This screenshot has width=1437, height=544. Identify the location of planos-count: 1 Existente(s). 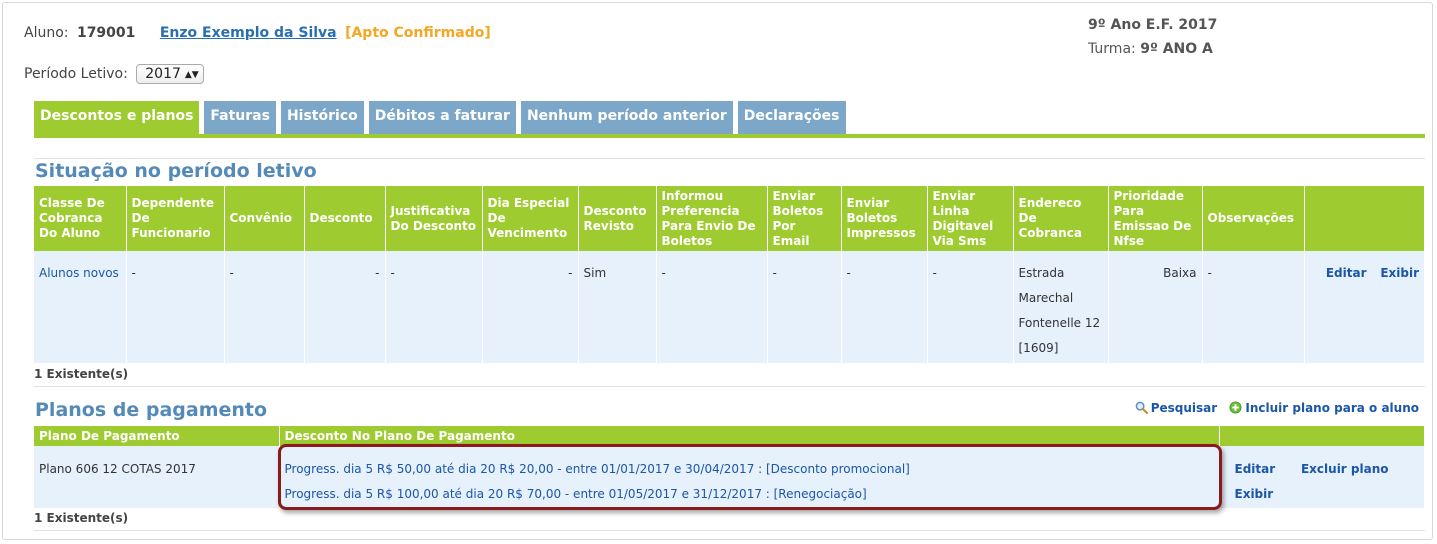
(81, 518).